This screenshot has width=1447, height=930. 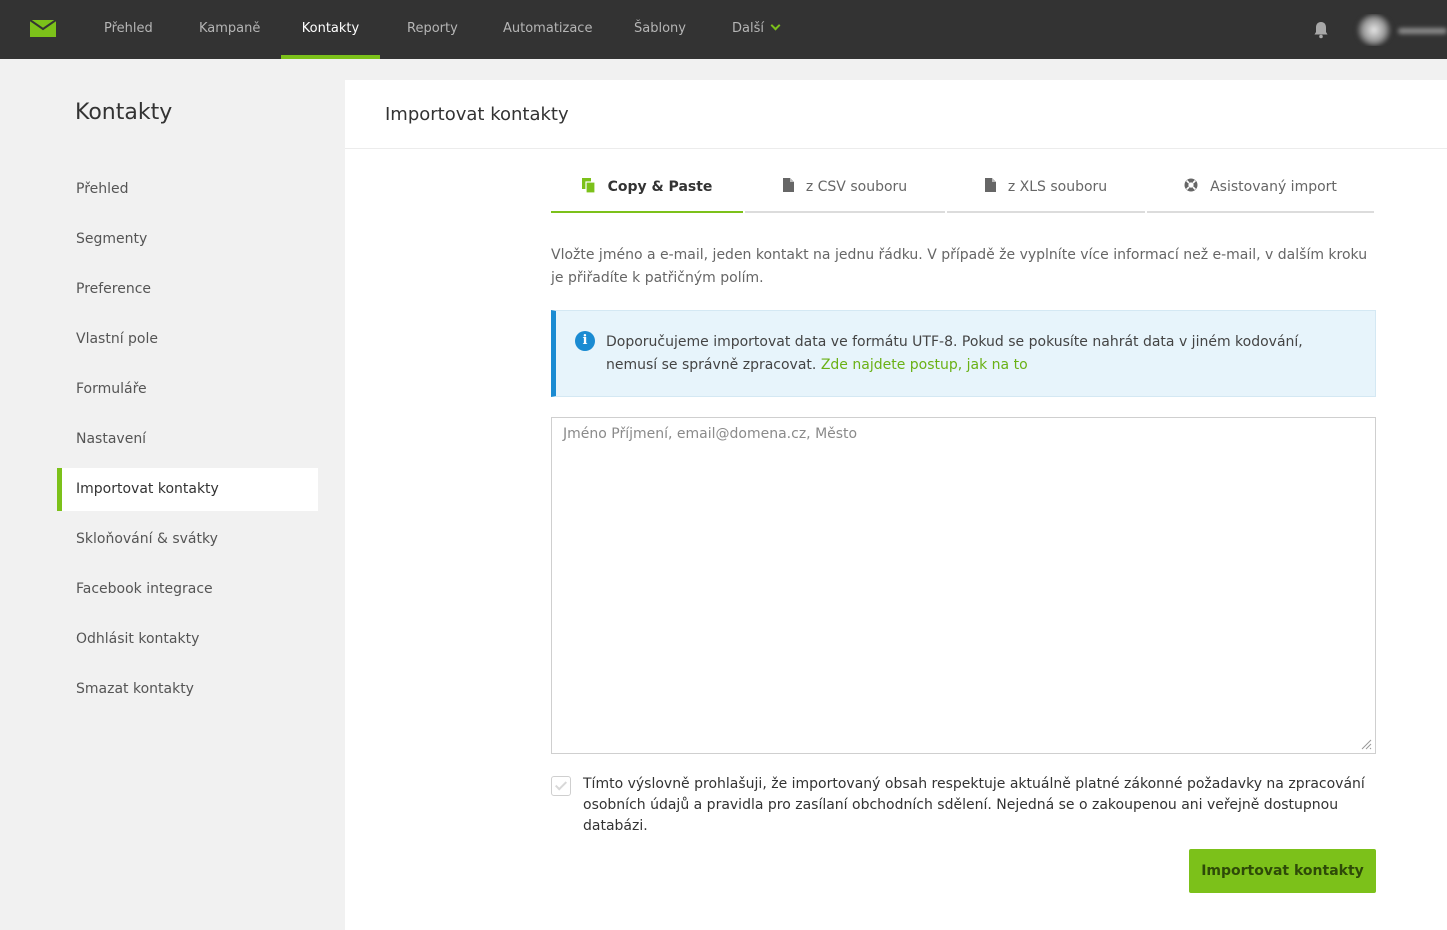 I want to click on sidebar-item-odhlasit-kontakty: Odhlásit kontakty, so click(x=187, y=639).